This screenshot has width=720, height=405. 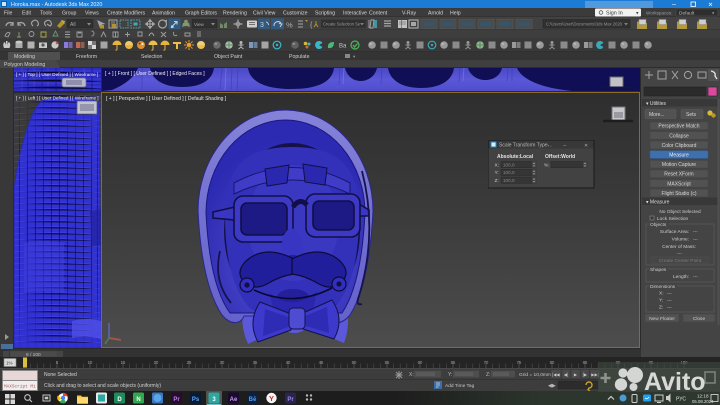 What do you see at coordinates (222, 362) in the screenshot?
I see `svg-text: 30` at bounding box center [222, 362].